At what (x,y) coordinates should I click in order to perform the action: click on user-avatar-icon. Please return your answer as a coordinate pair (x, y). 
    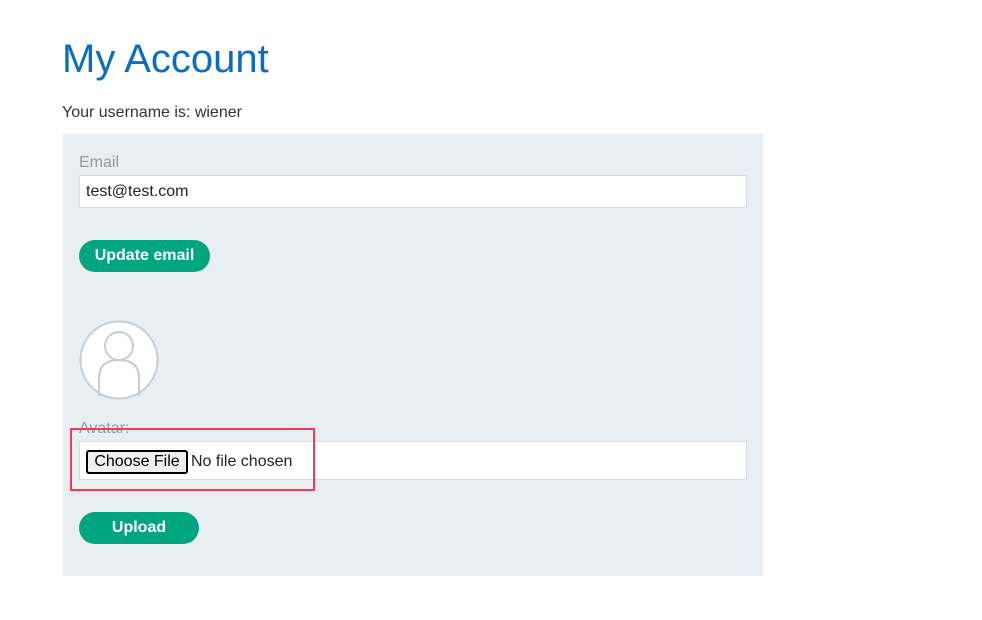
    Looking at the image, I should click on (119, 360).